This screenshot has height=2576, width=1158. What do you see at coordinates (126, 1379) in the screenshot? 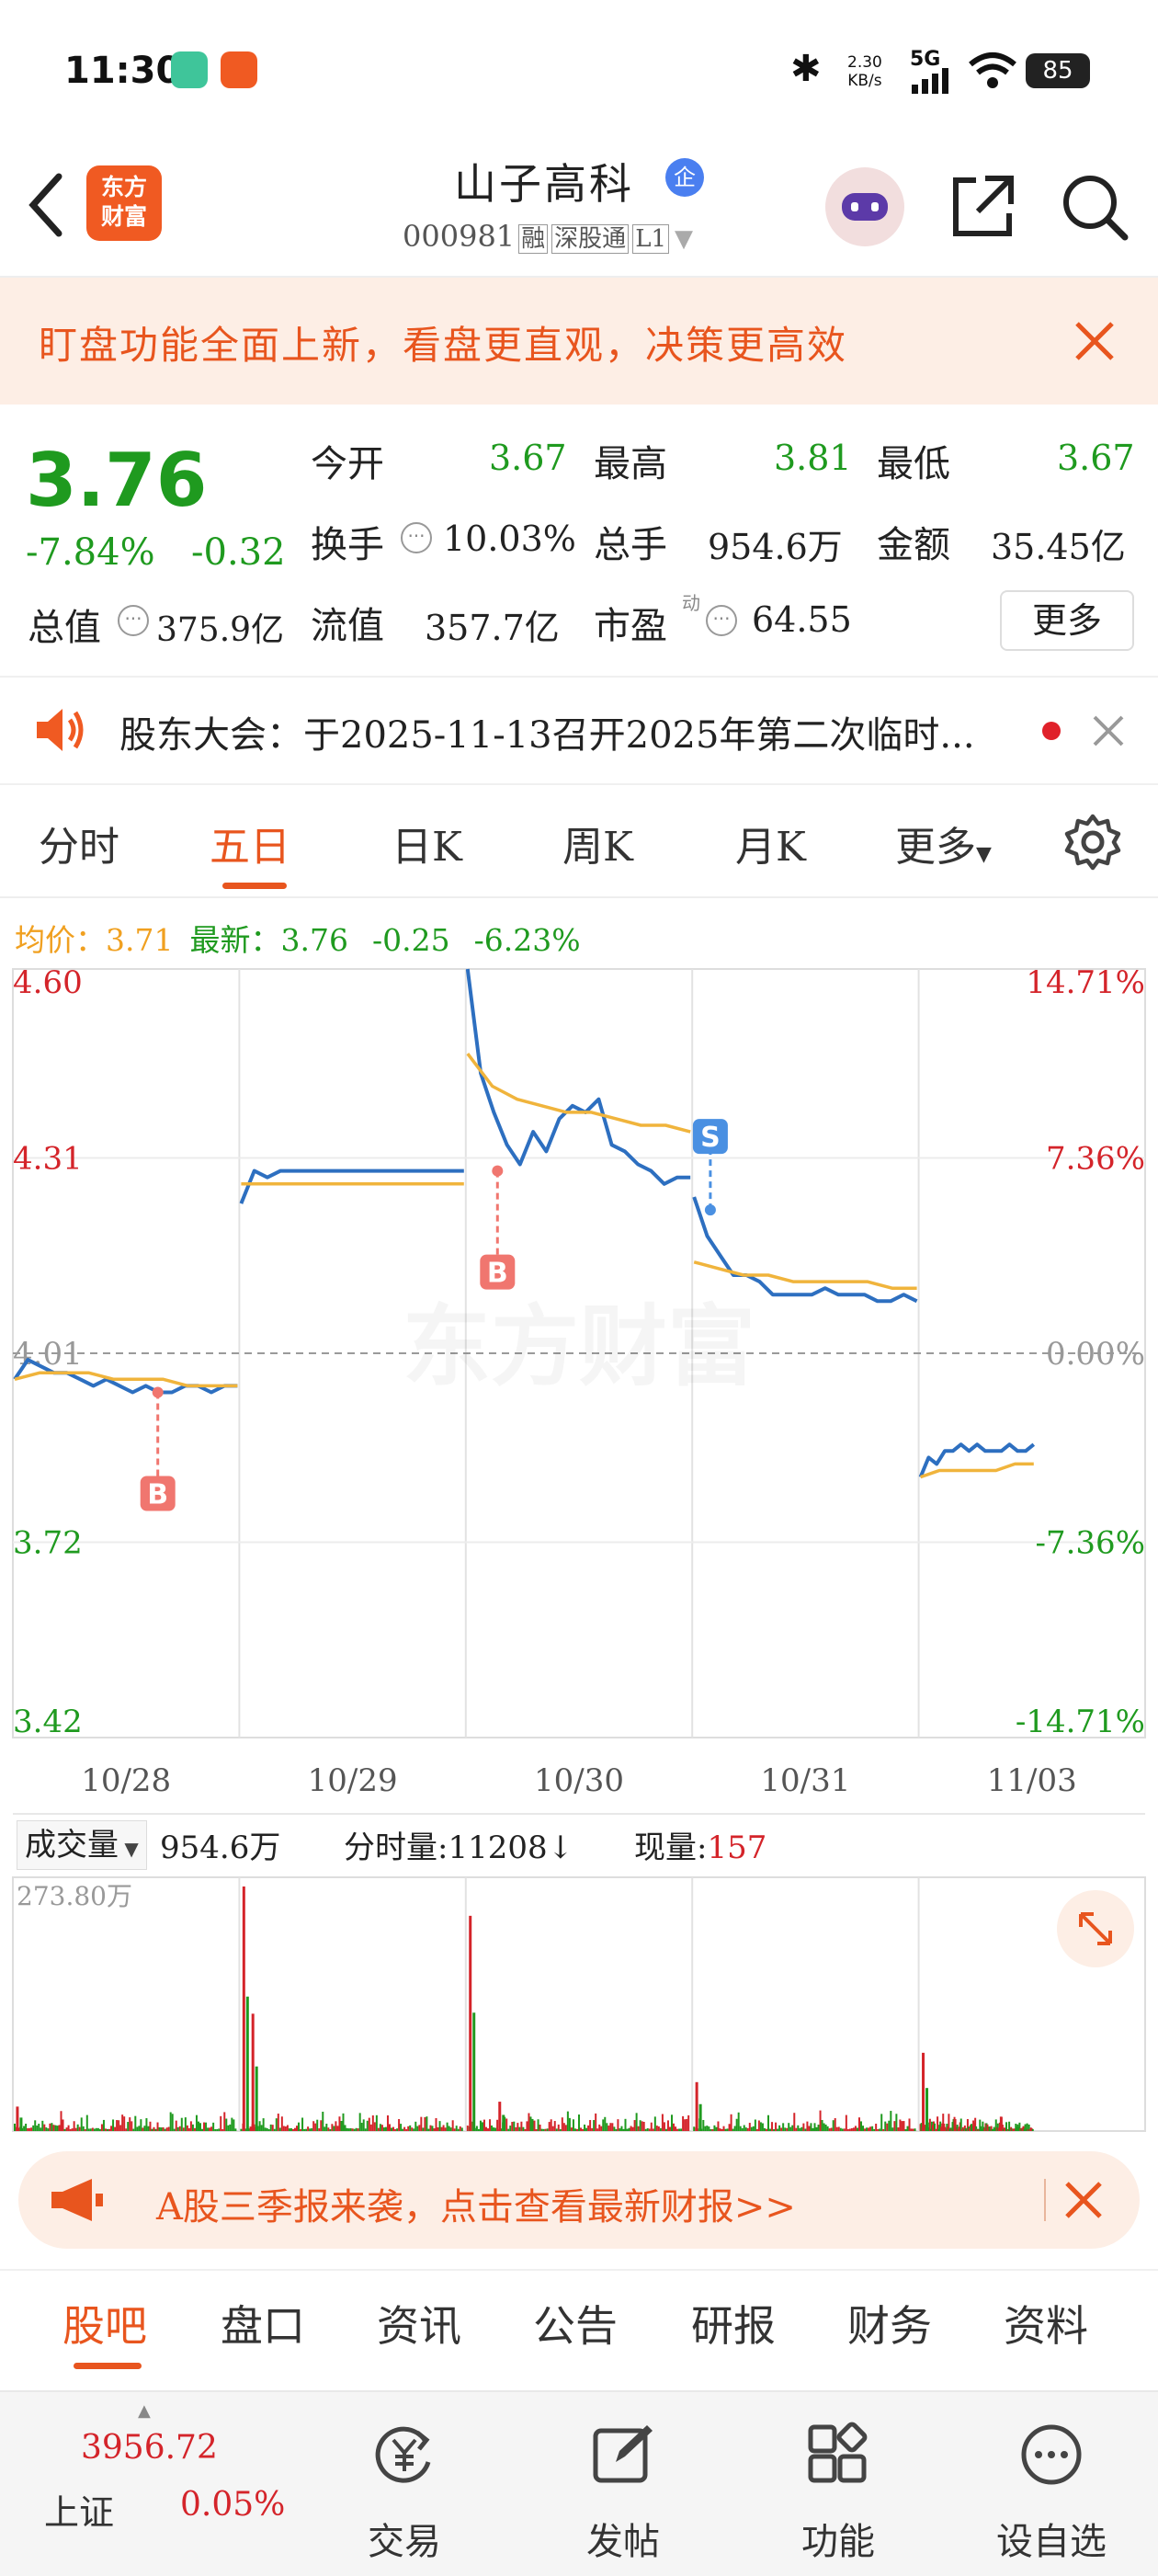
I see `avg-price-line` at bounding box center [126, 1379].